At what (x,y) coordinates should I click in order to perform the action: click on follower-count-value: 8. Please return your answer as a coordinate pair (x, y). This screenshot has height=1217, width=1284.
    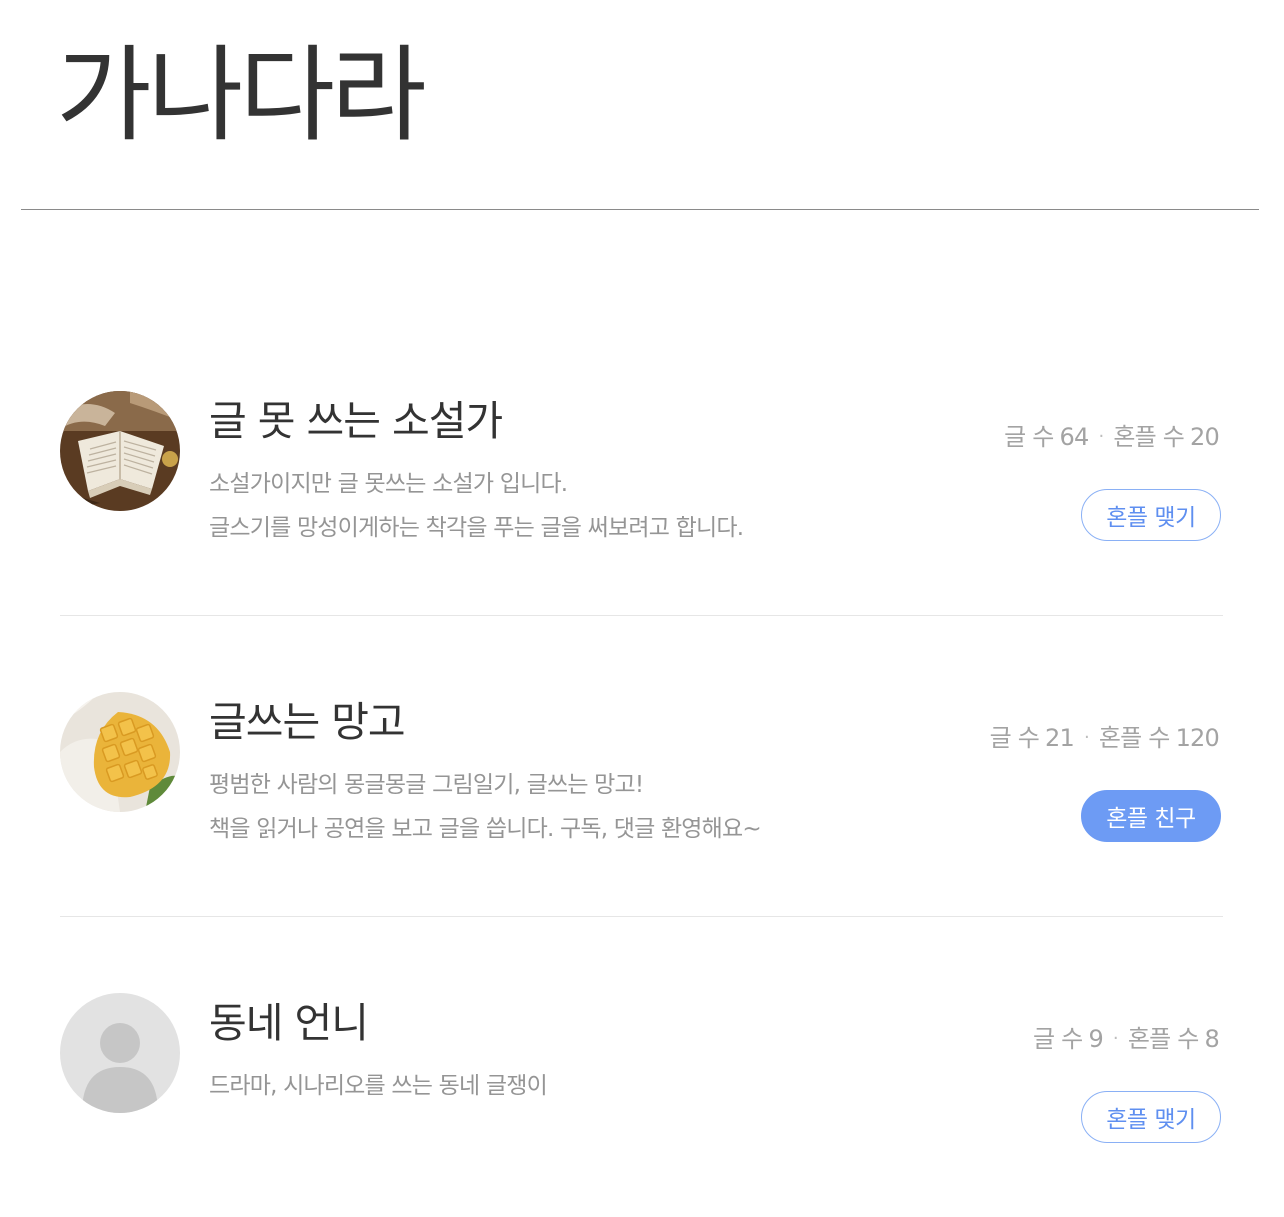
    Looking at the image, I should click on (1212, 1039).